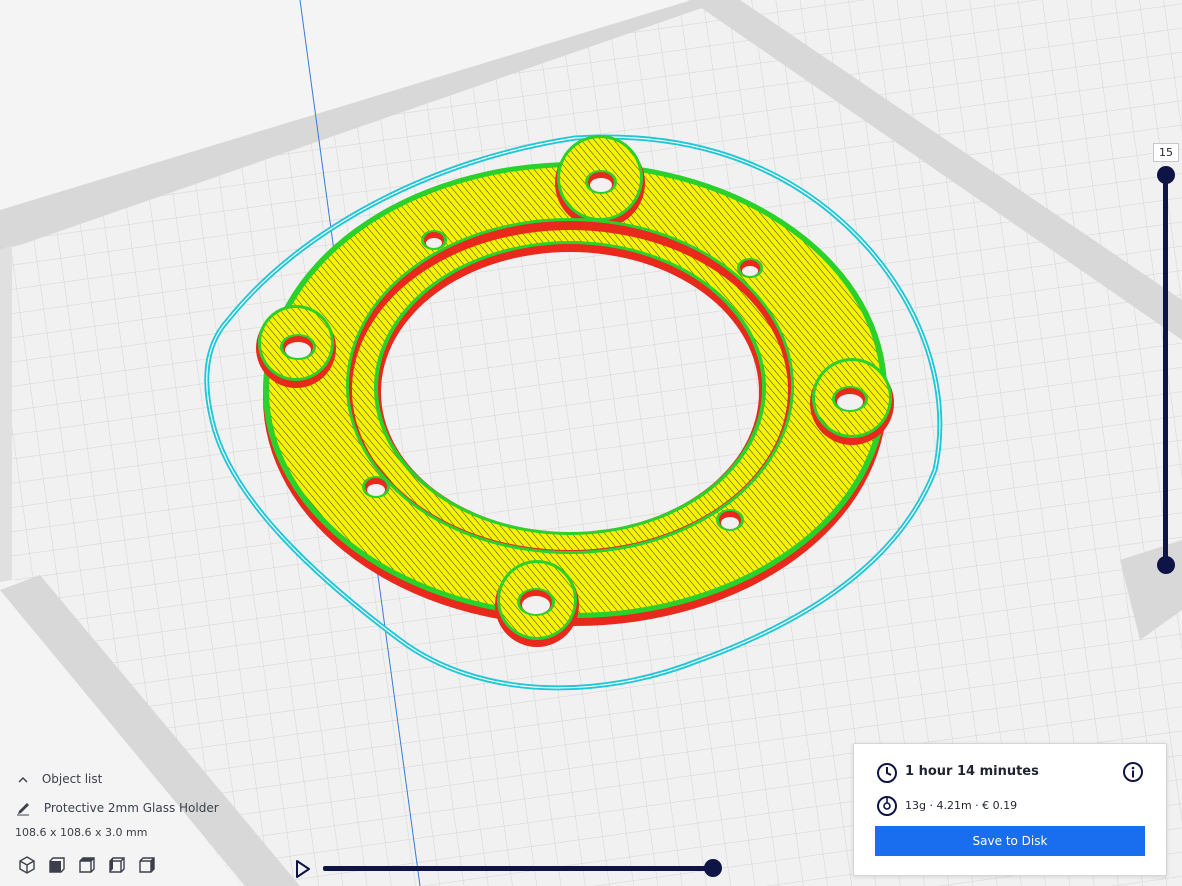 The image size is (1182, 886). Describe the element at coordinates (887, 773) in the screenshot. I see `clock-icon` at that location.